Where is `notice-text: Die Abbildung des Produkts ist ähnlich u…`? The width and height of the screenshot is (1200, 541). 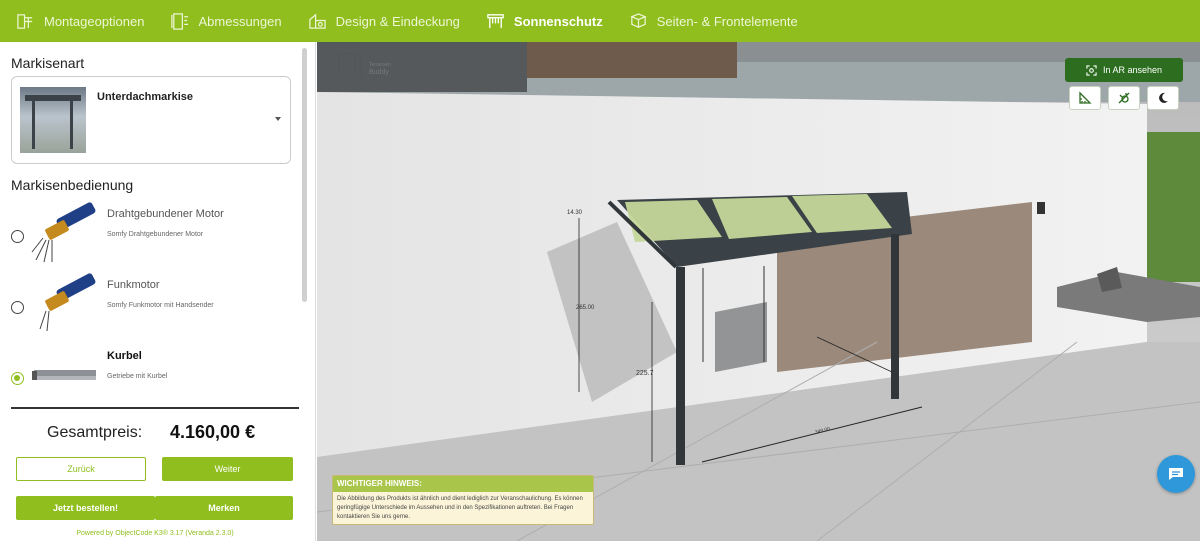
notice-text: Die Abbildung des Produkts ist ähnlich u… is located at coordinates (460, 508).